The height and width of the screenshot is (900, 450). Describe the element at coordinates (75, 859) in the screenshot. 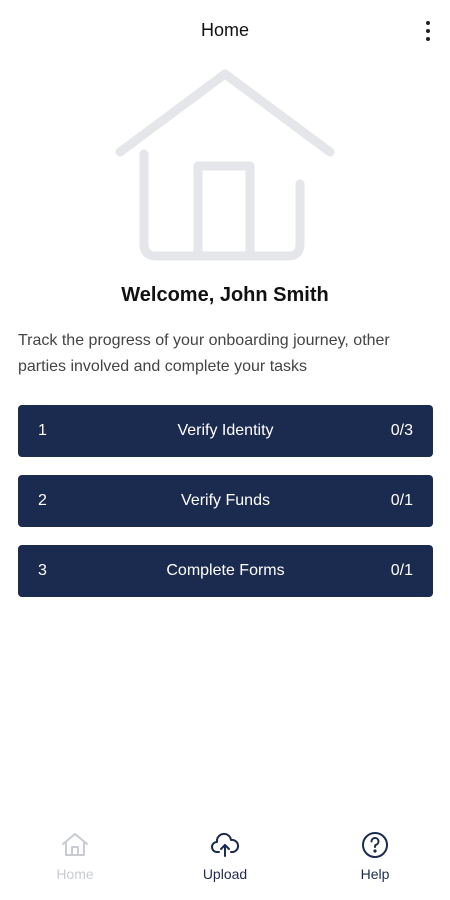

I see `nav-home: Home` at that location.